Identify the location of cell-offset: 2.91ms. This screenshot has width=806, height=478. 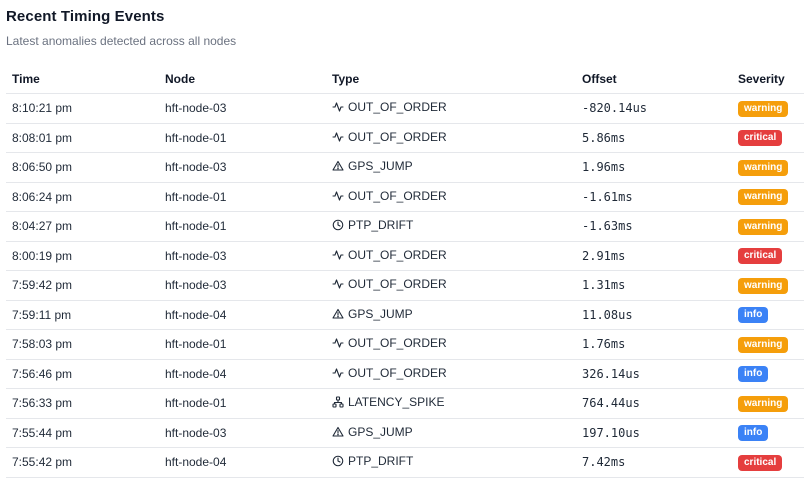
(654, 256).